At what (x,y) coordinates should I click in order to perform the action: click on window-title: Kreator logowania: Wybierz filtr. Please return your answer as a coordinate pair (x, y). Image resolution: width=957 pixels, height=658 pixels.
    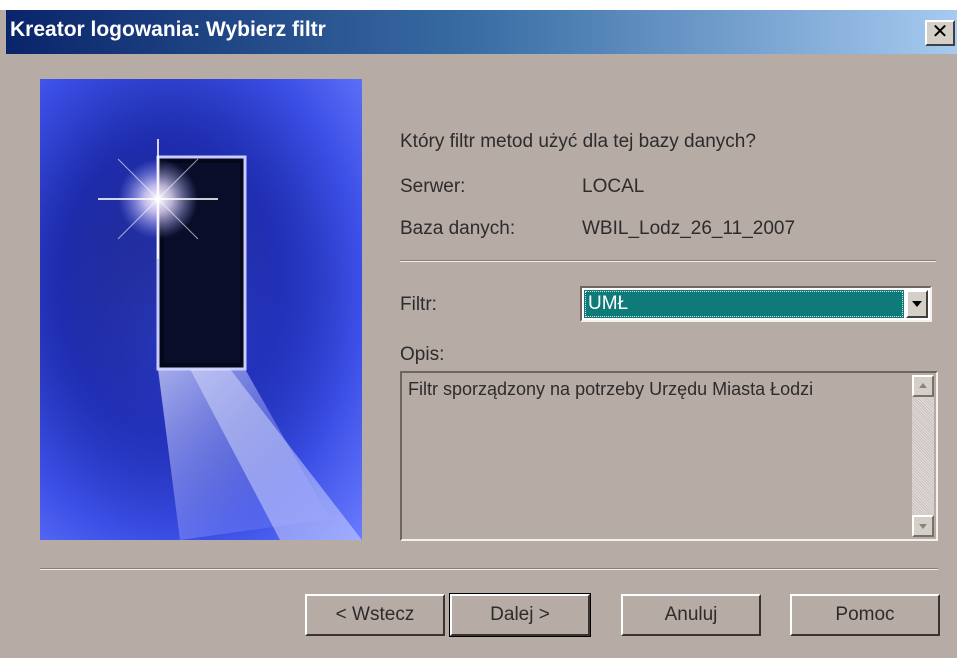
    Looking at the image, I should click on (168, 29).